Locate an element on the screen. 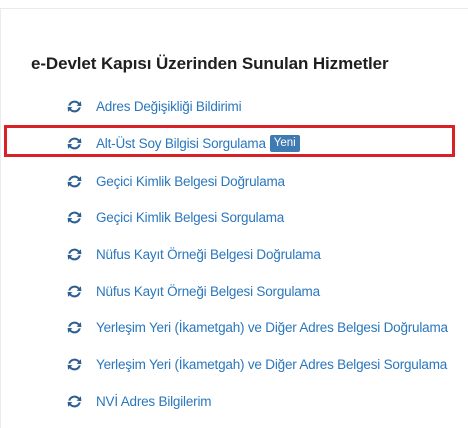 This screenshot has height=428, width=468. new-badge: Yeni is located at coordinates (284, 143).